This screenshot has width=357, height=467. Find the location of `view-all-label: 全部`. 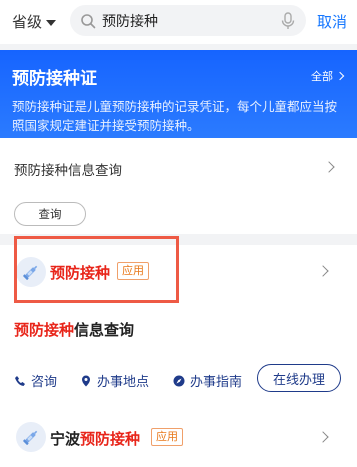

view-all-label: 全部 is located at coordinates (322, 76).